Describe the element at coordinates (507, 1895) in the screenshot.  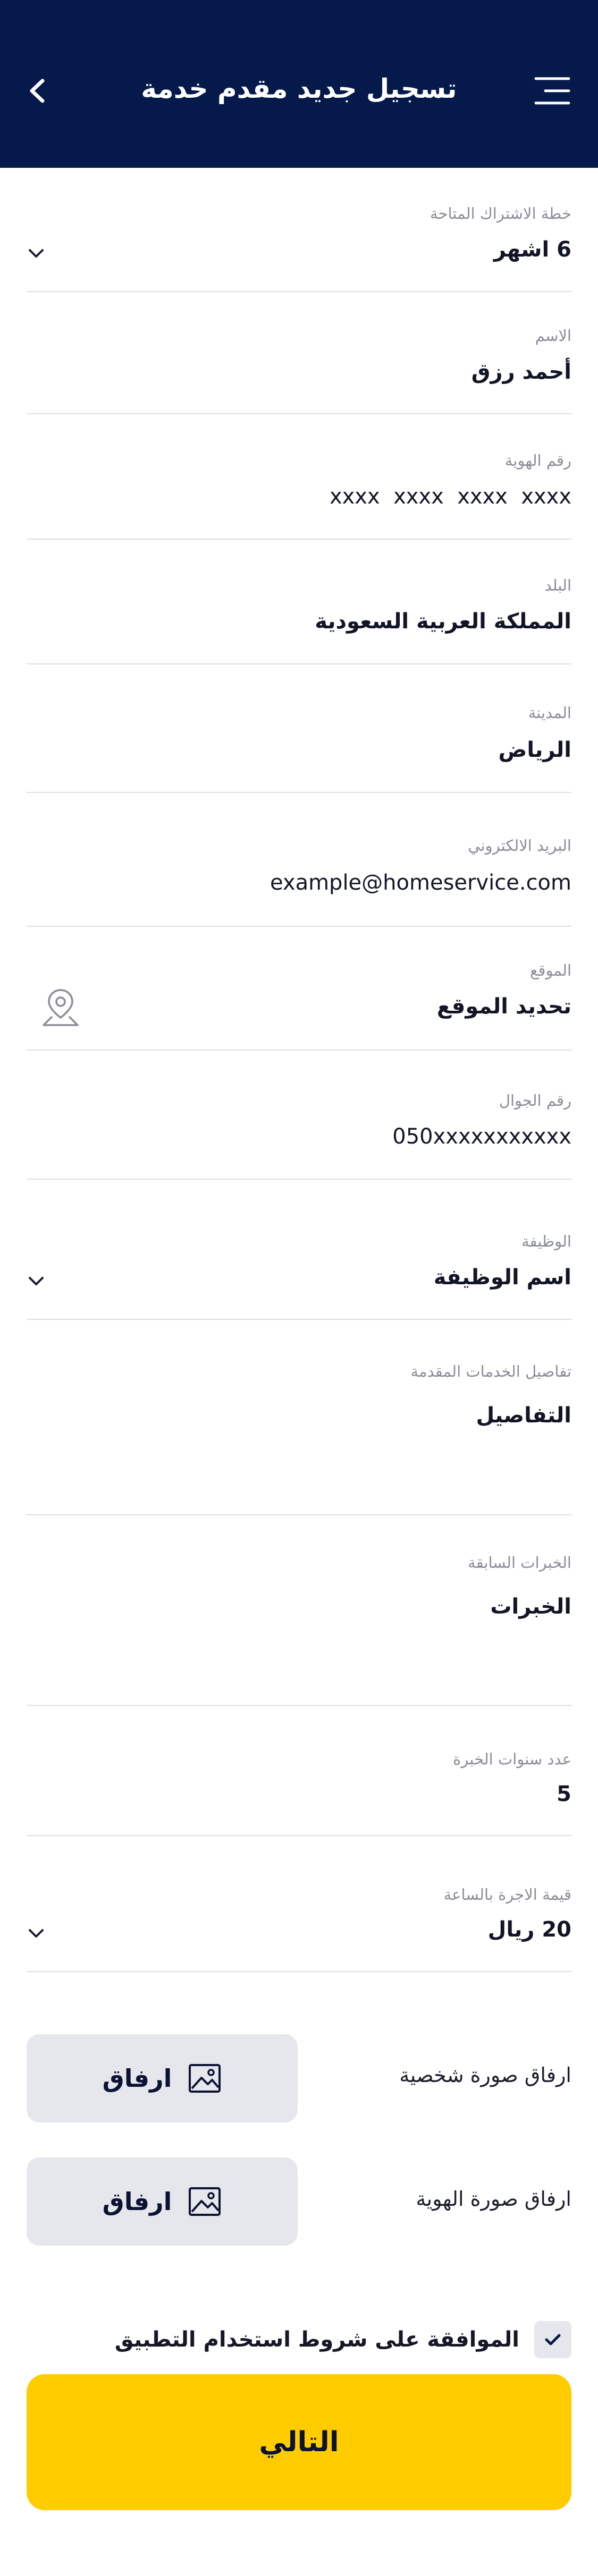
I see `rate-label: قيمة الاجرة بالساعة` at that location.